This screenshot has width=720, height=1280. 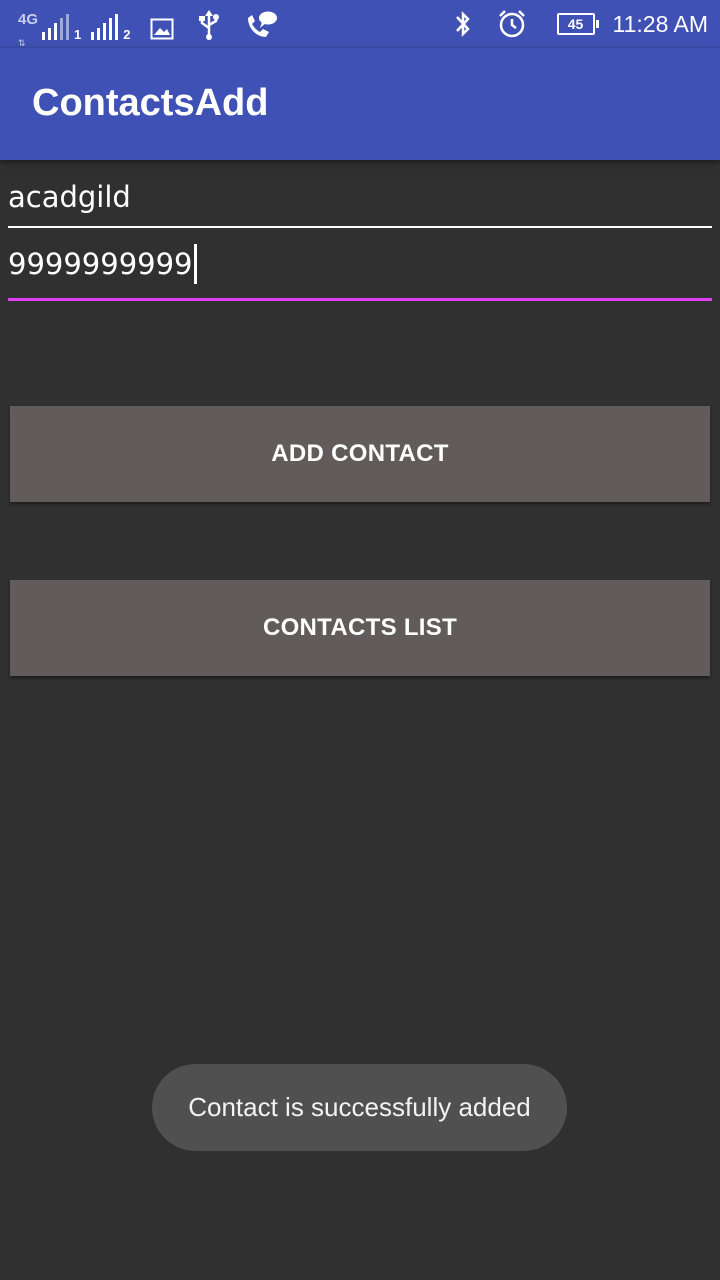 What do you see at coordinates (29, 30) in the screenshot?
I see `network-indicator: 4G ⇅` at bounding box center [29, 30].